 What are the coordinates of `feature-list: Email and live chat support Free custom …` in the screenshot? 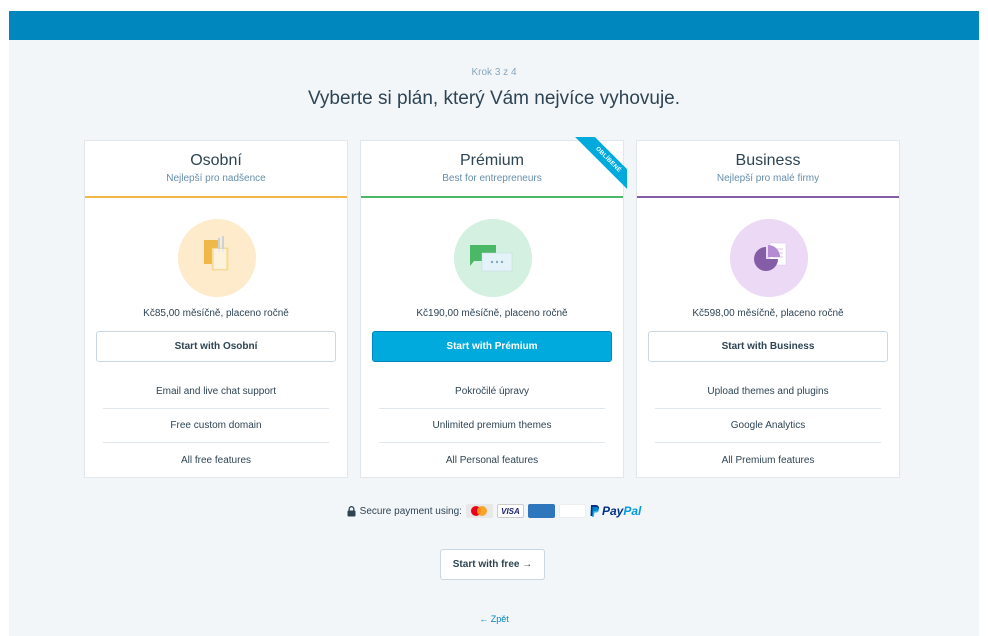 It's located at (216, 426).